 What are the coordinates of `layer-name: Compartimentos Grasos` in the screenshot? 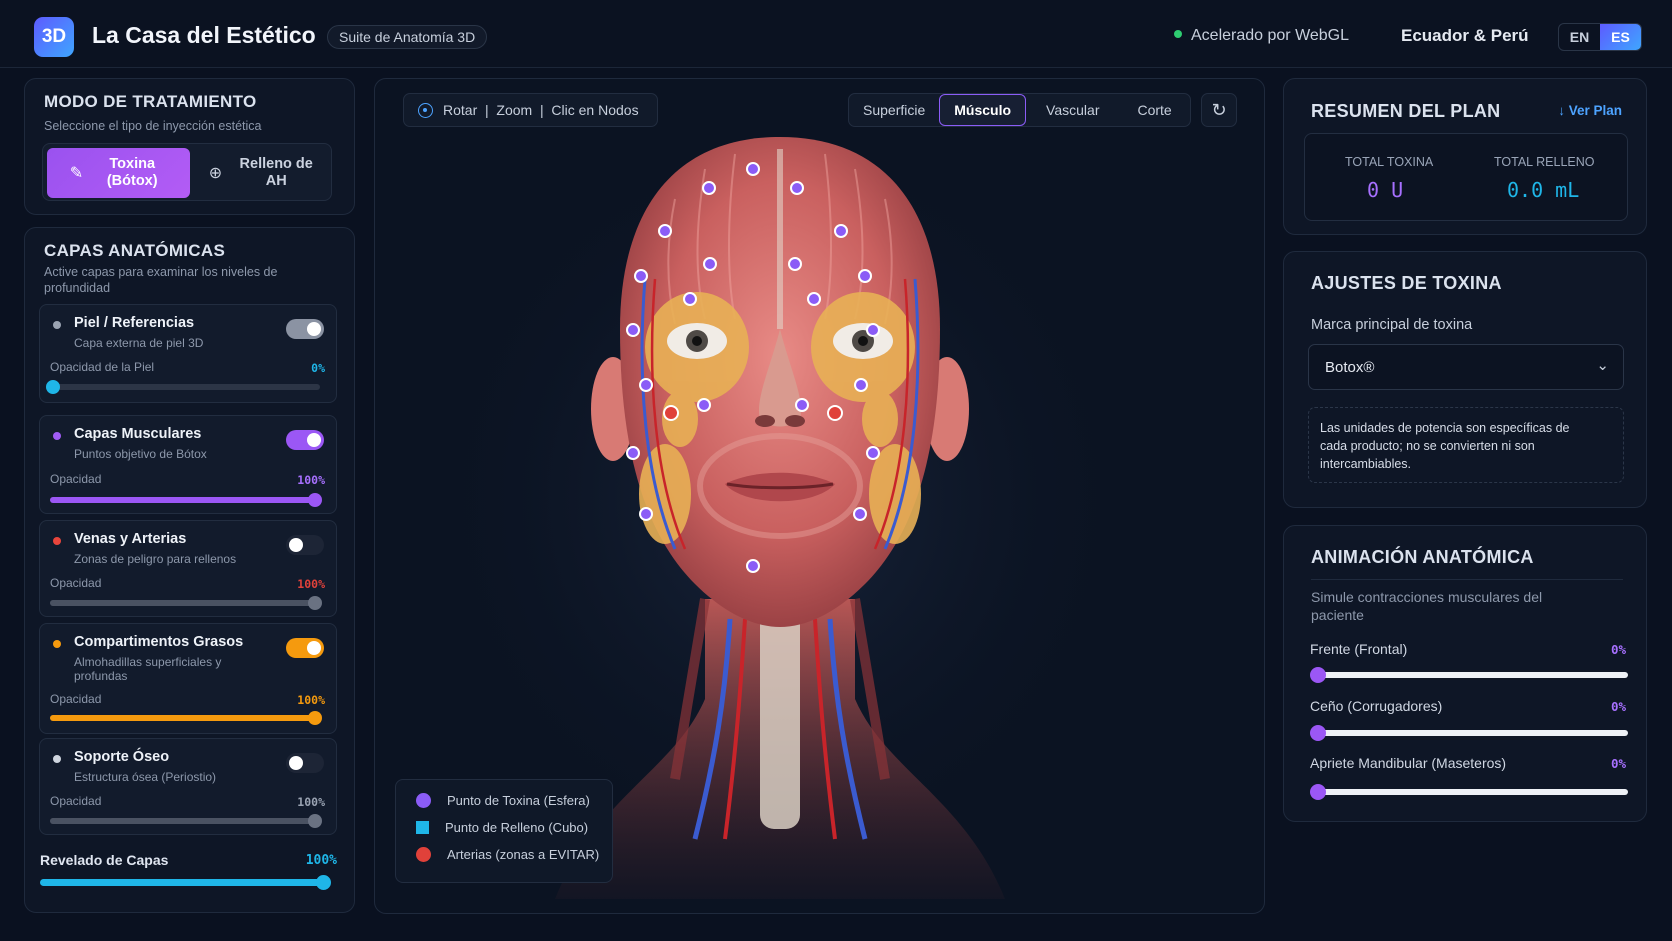 It's located at (159, 642).